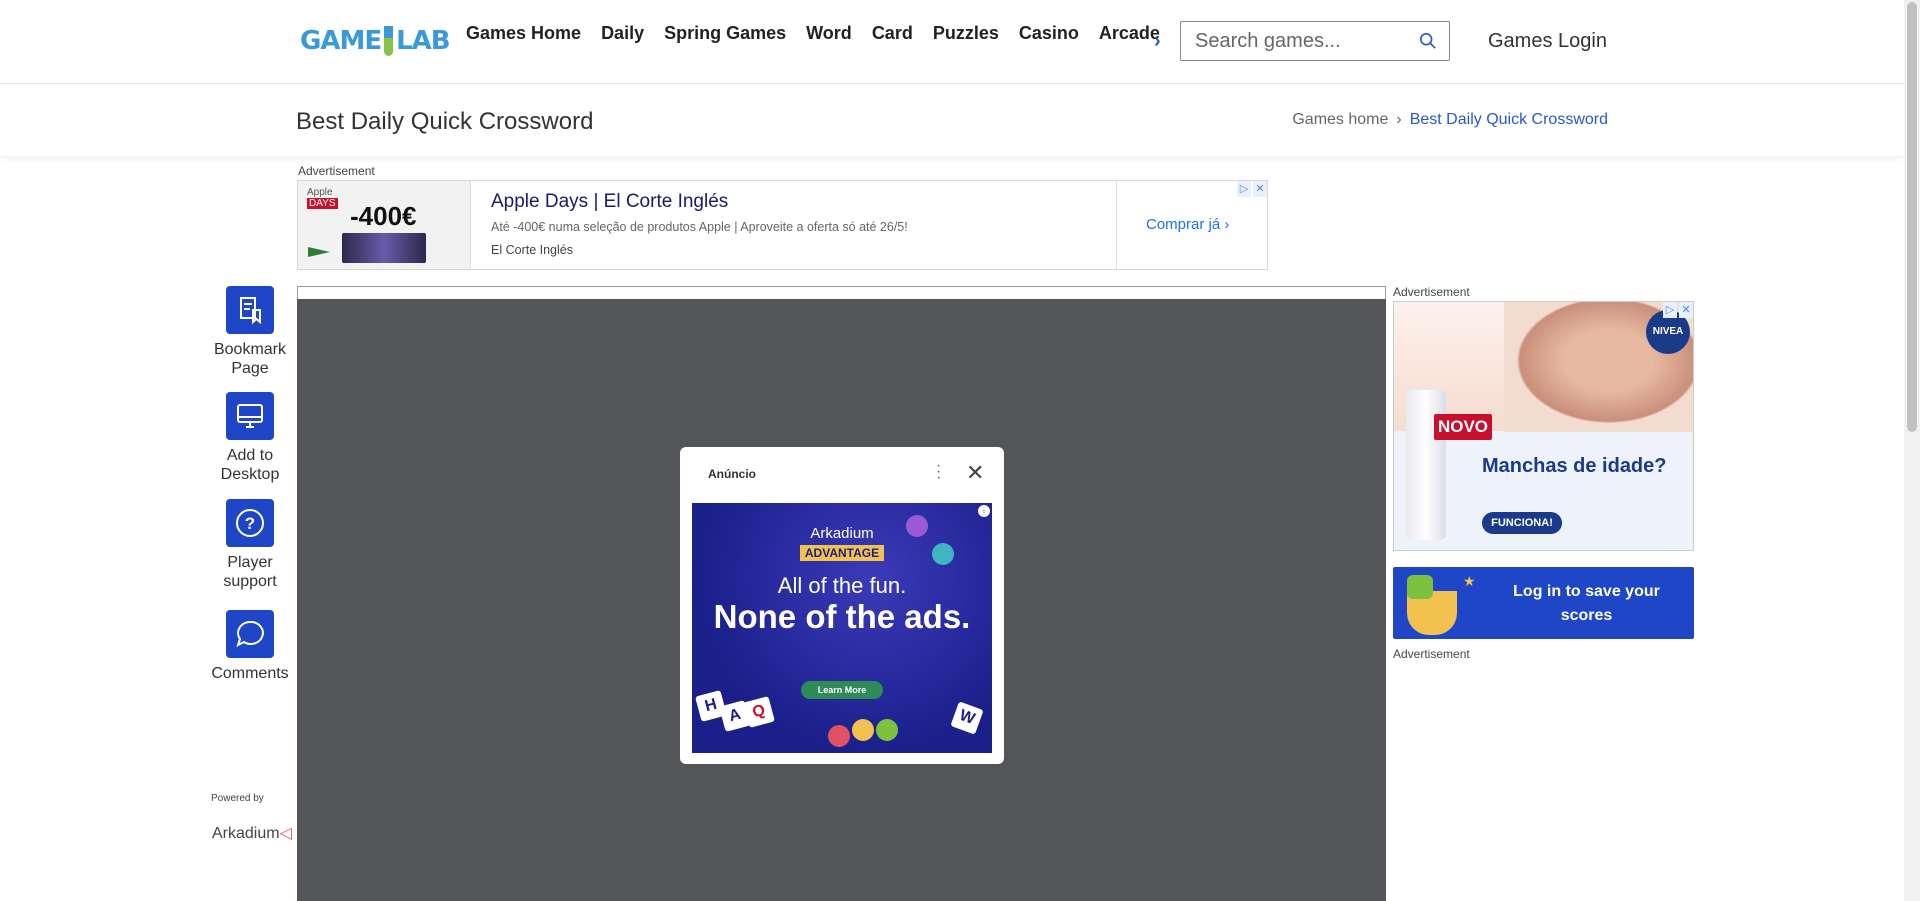 The height and width of the screenshot is (901, 1920). I want to click on test-tube-icon, so click(389, 41).